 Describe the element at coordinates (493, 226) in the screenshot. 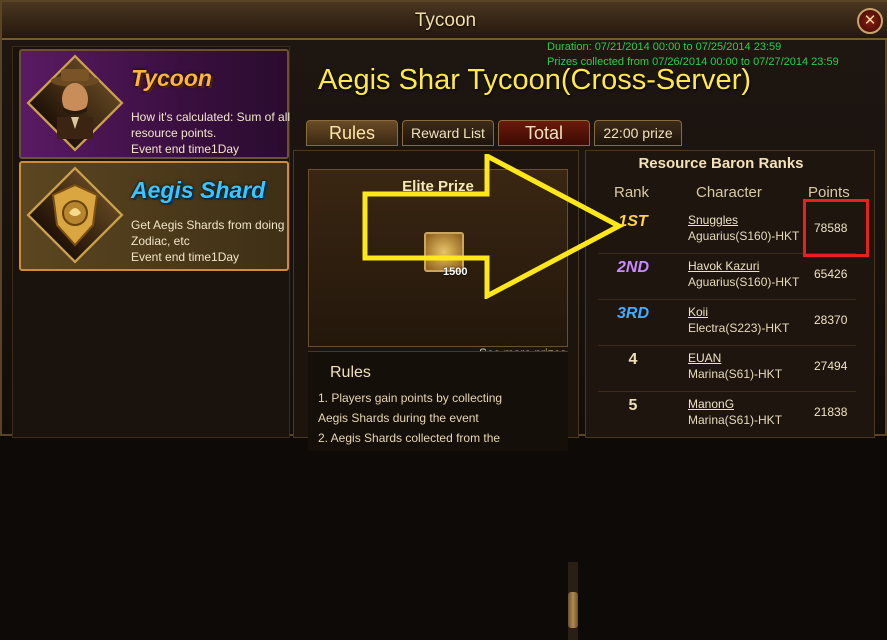

I see `annotation-arrow-icon` at that location.